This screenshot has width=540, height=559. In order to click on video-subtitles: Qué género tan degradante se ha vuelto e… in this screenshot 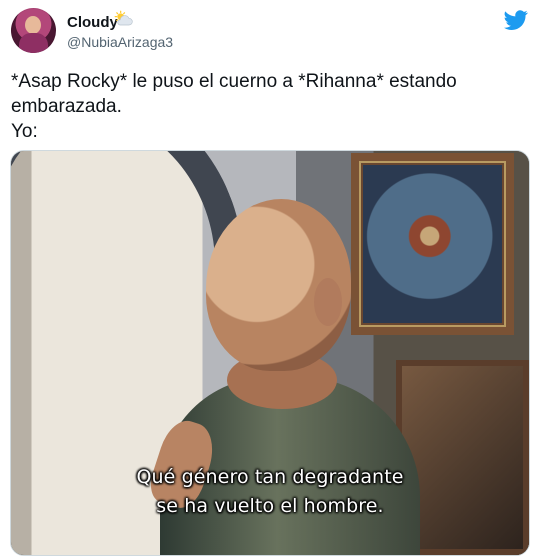, I will do `click(270, 492)`.